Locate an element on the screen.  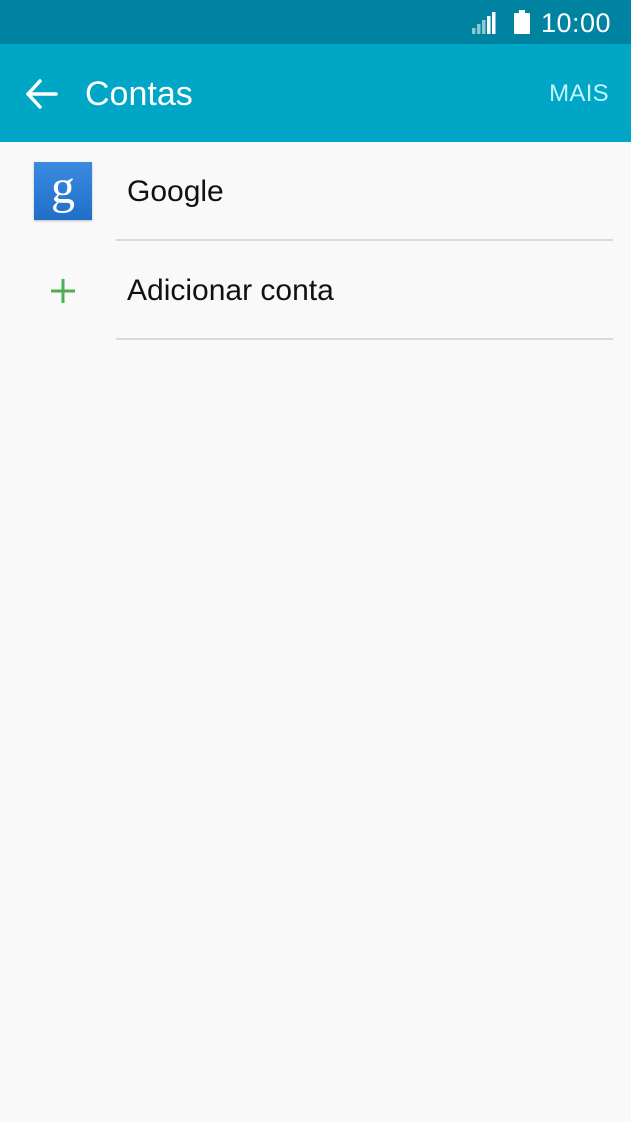
page-title: Contas is located at coordinates (139, 94).